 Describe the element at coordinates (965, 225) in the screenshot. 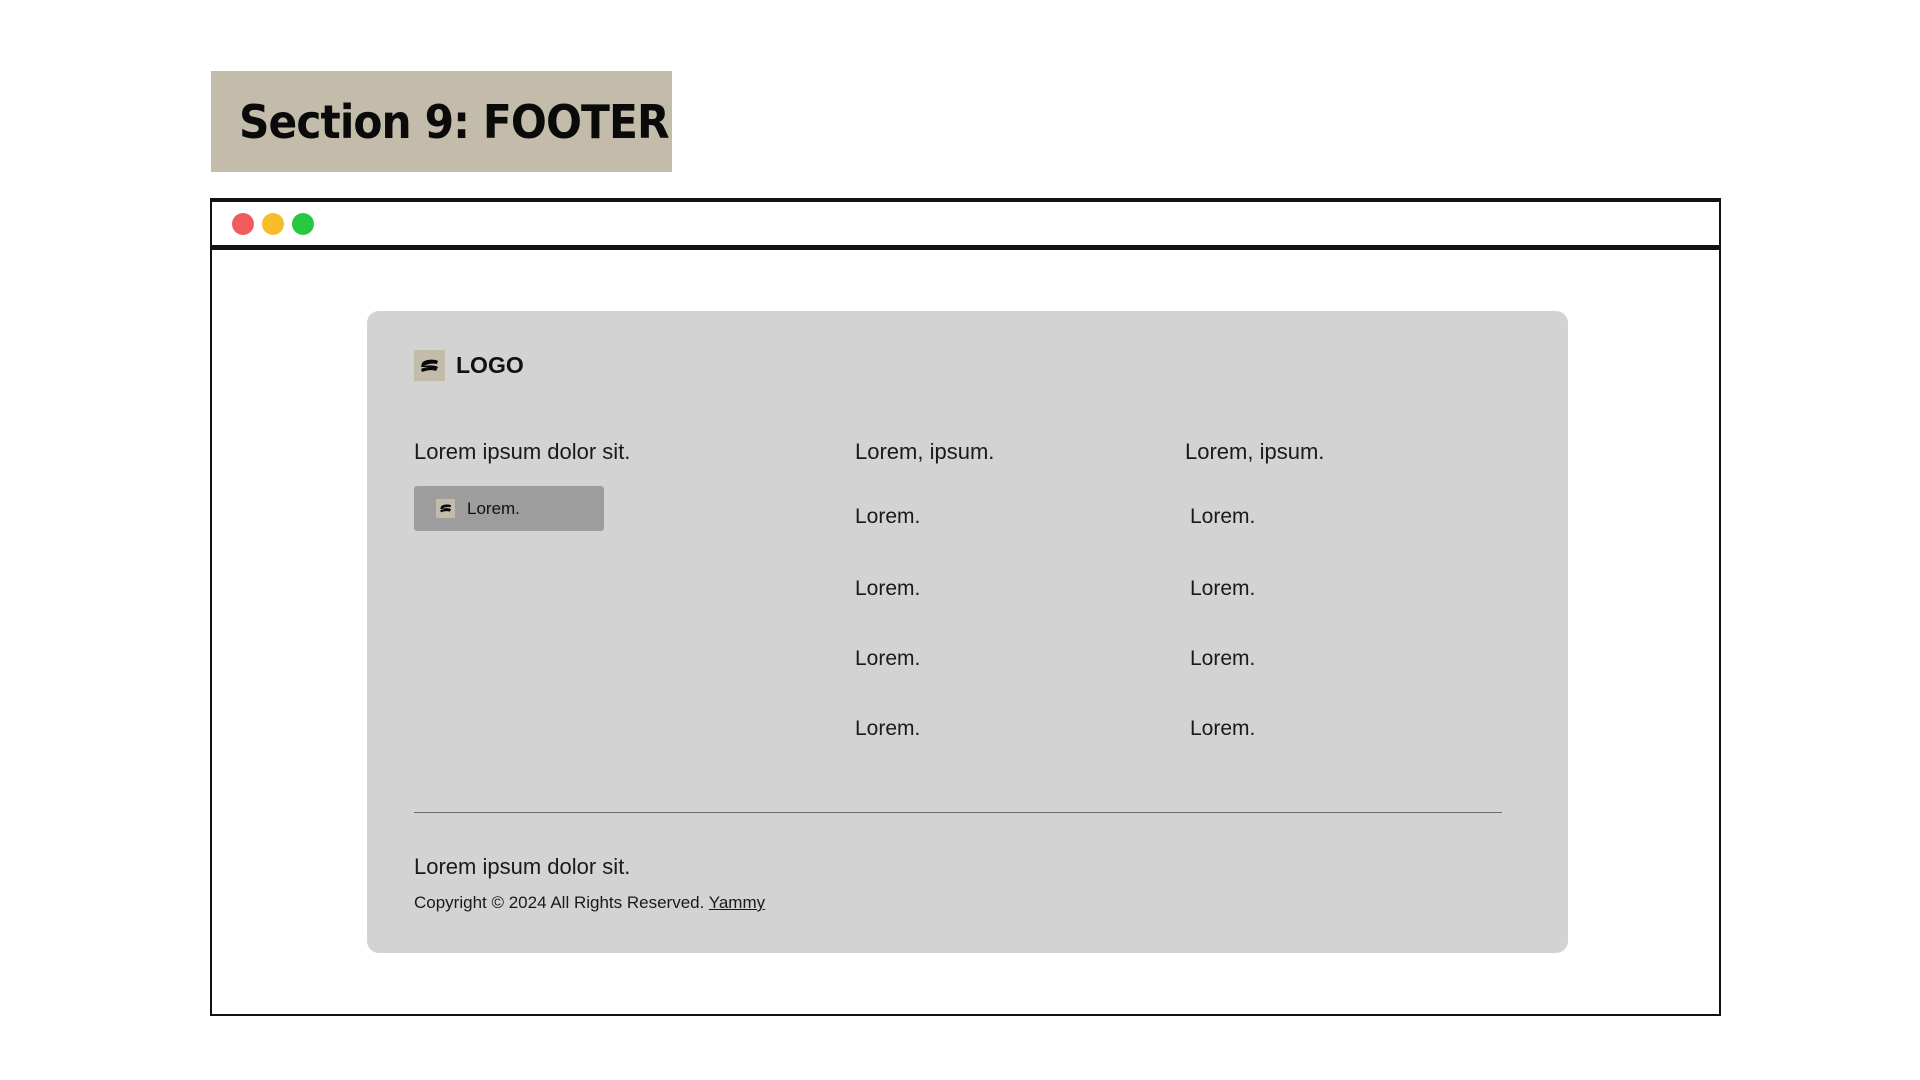

I see `browser-toolbar` at that location.